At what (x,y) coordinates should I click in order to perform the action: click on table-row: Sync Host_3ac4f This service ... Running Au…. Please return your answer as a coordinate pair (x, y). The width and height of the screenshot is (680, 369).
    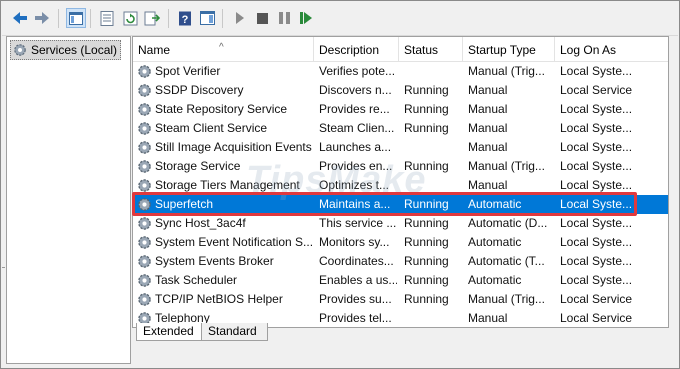
    Looking at the image, I should click on (400, 223).